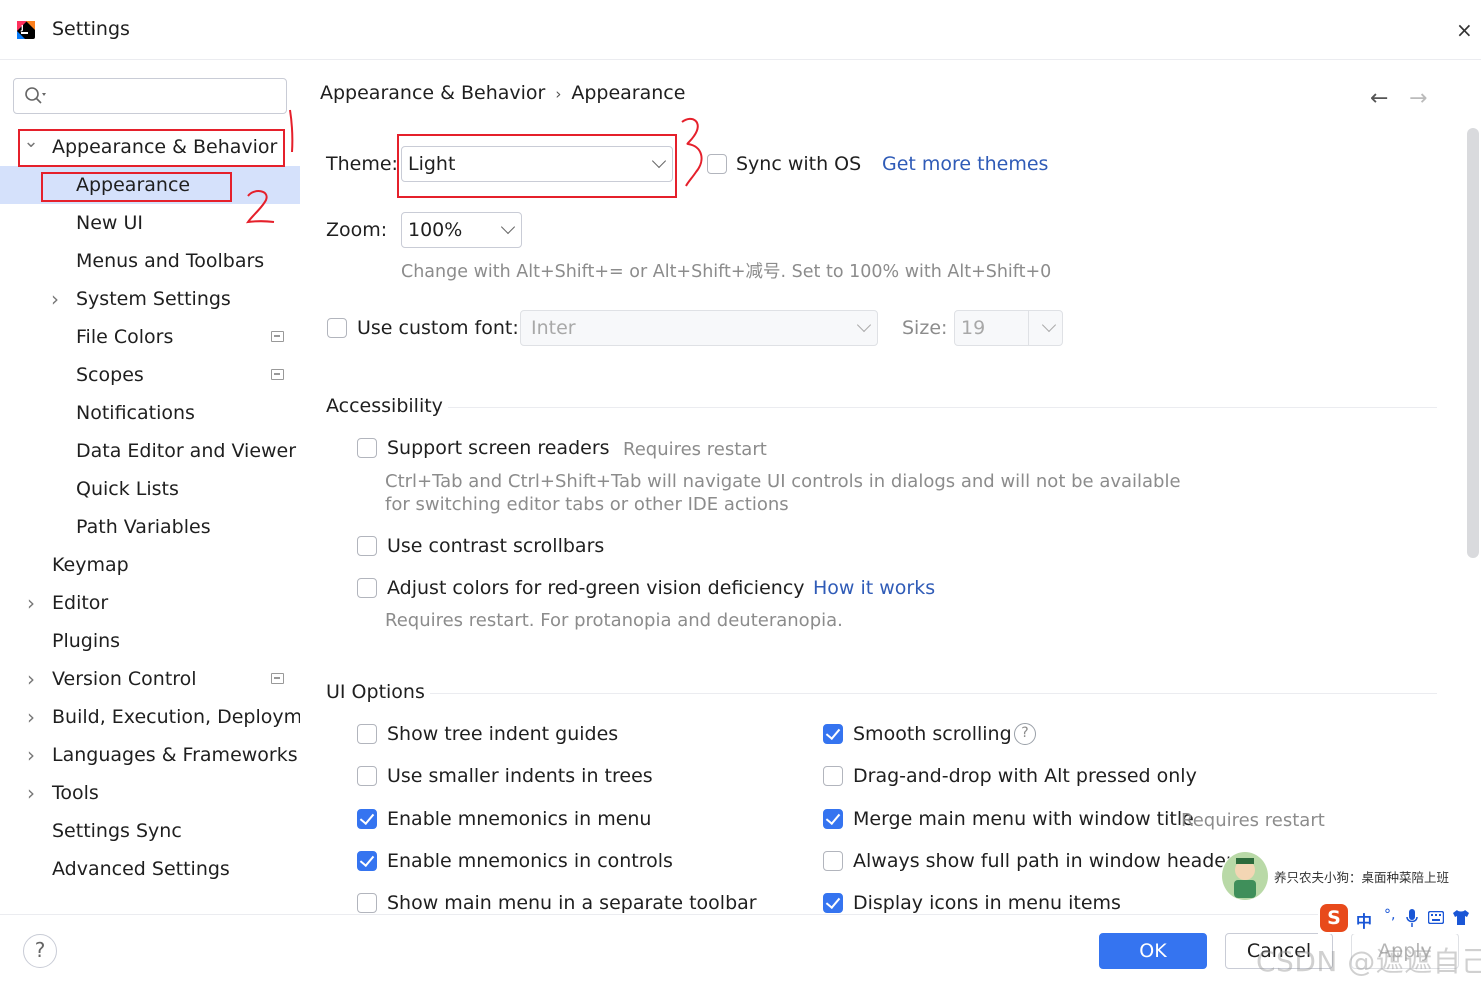 The width and height of the screenshot is (1481, 986). Describe the element at coordinates (553, 328) in the screenshot. I see `font-value: Inter` at that location.